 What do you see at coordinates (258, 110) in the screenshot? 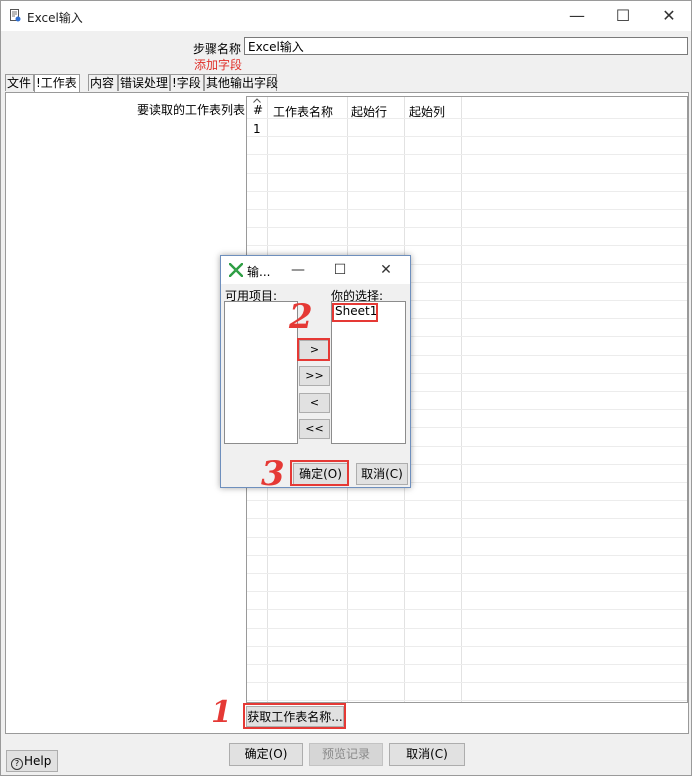
I see `column-header-num: #` at bounding box center [258, 110].